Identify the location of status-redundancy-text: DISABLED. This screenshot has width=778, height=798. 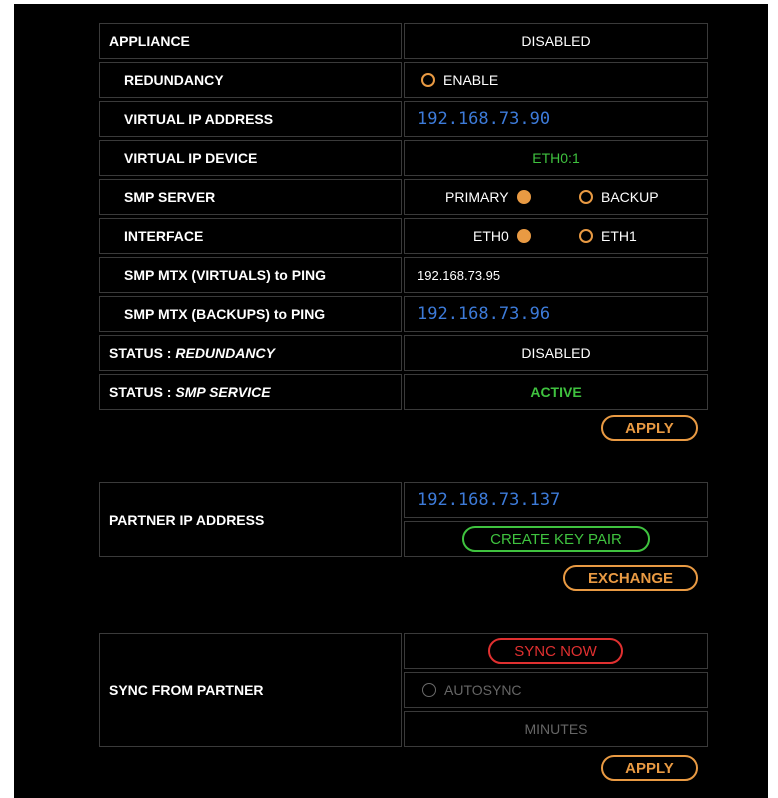
(556, 353).